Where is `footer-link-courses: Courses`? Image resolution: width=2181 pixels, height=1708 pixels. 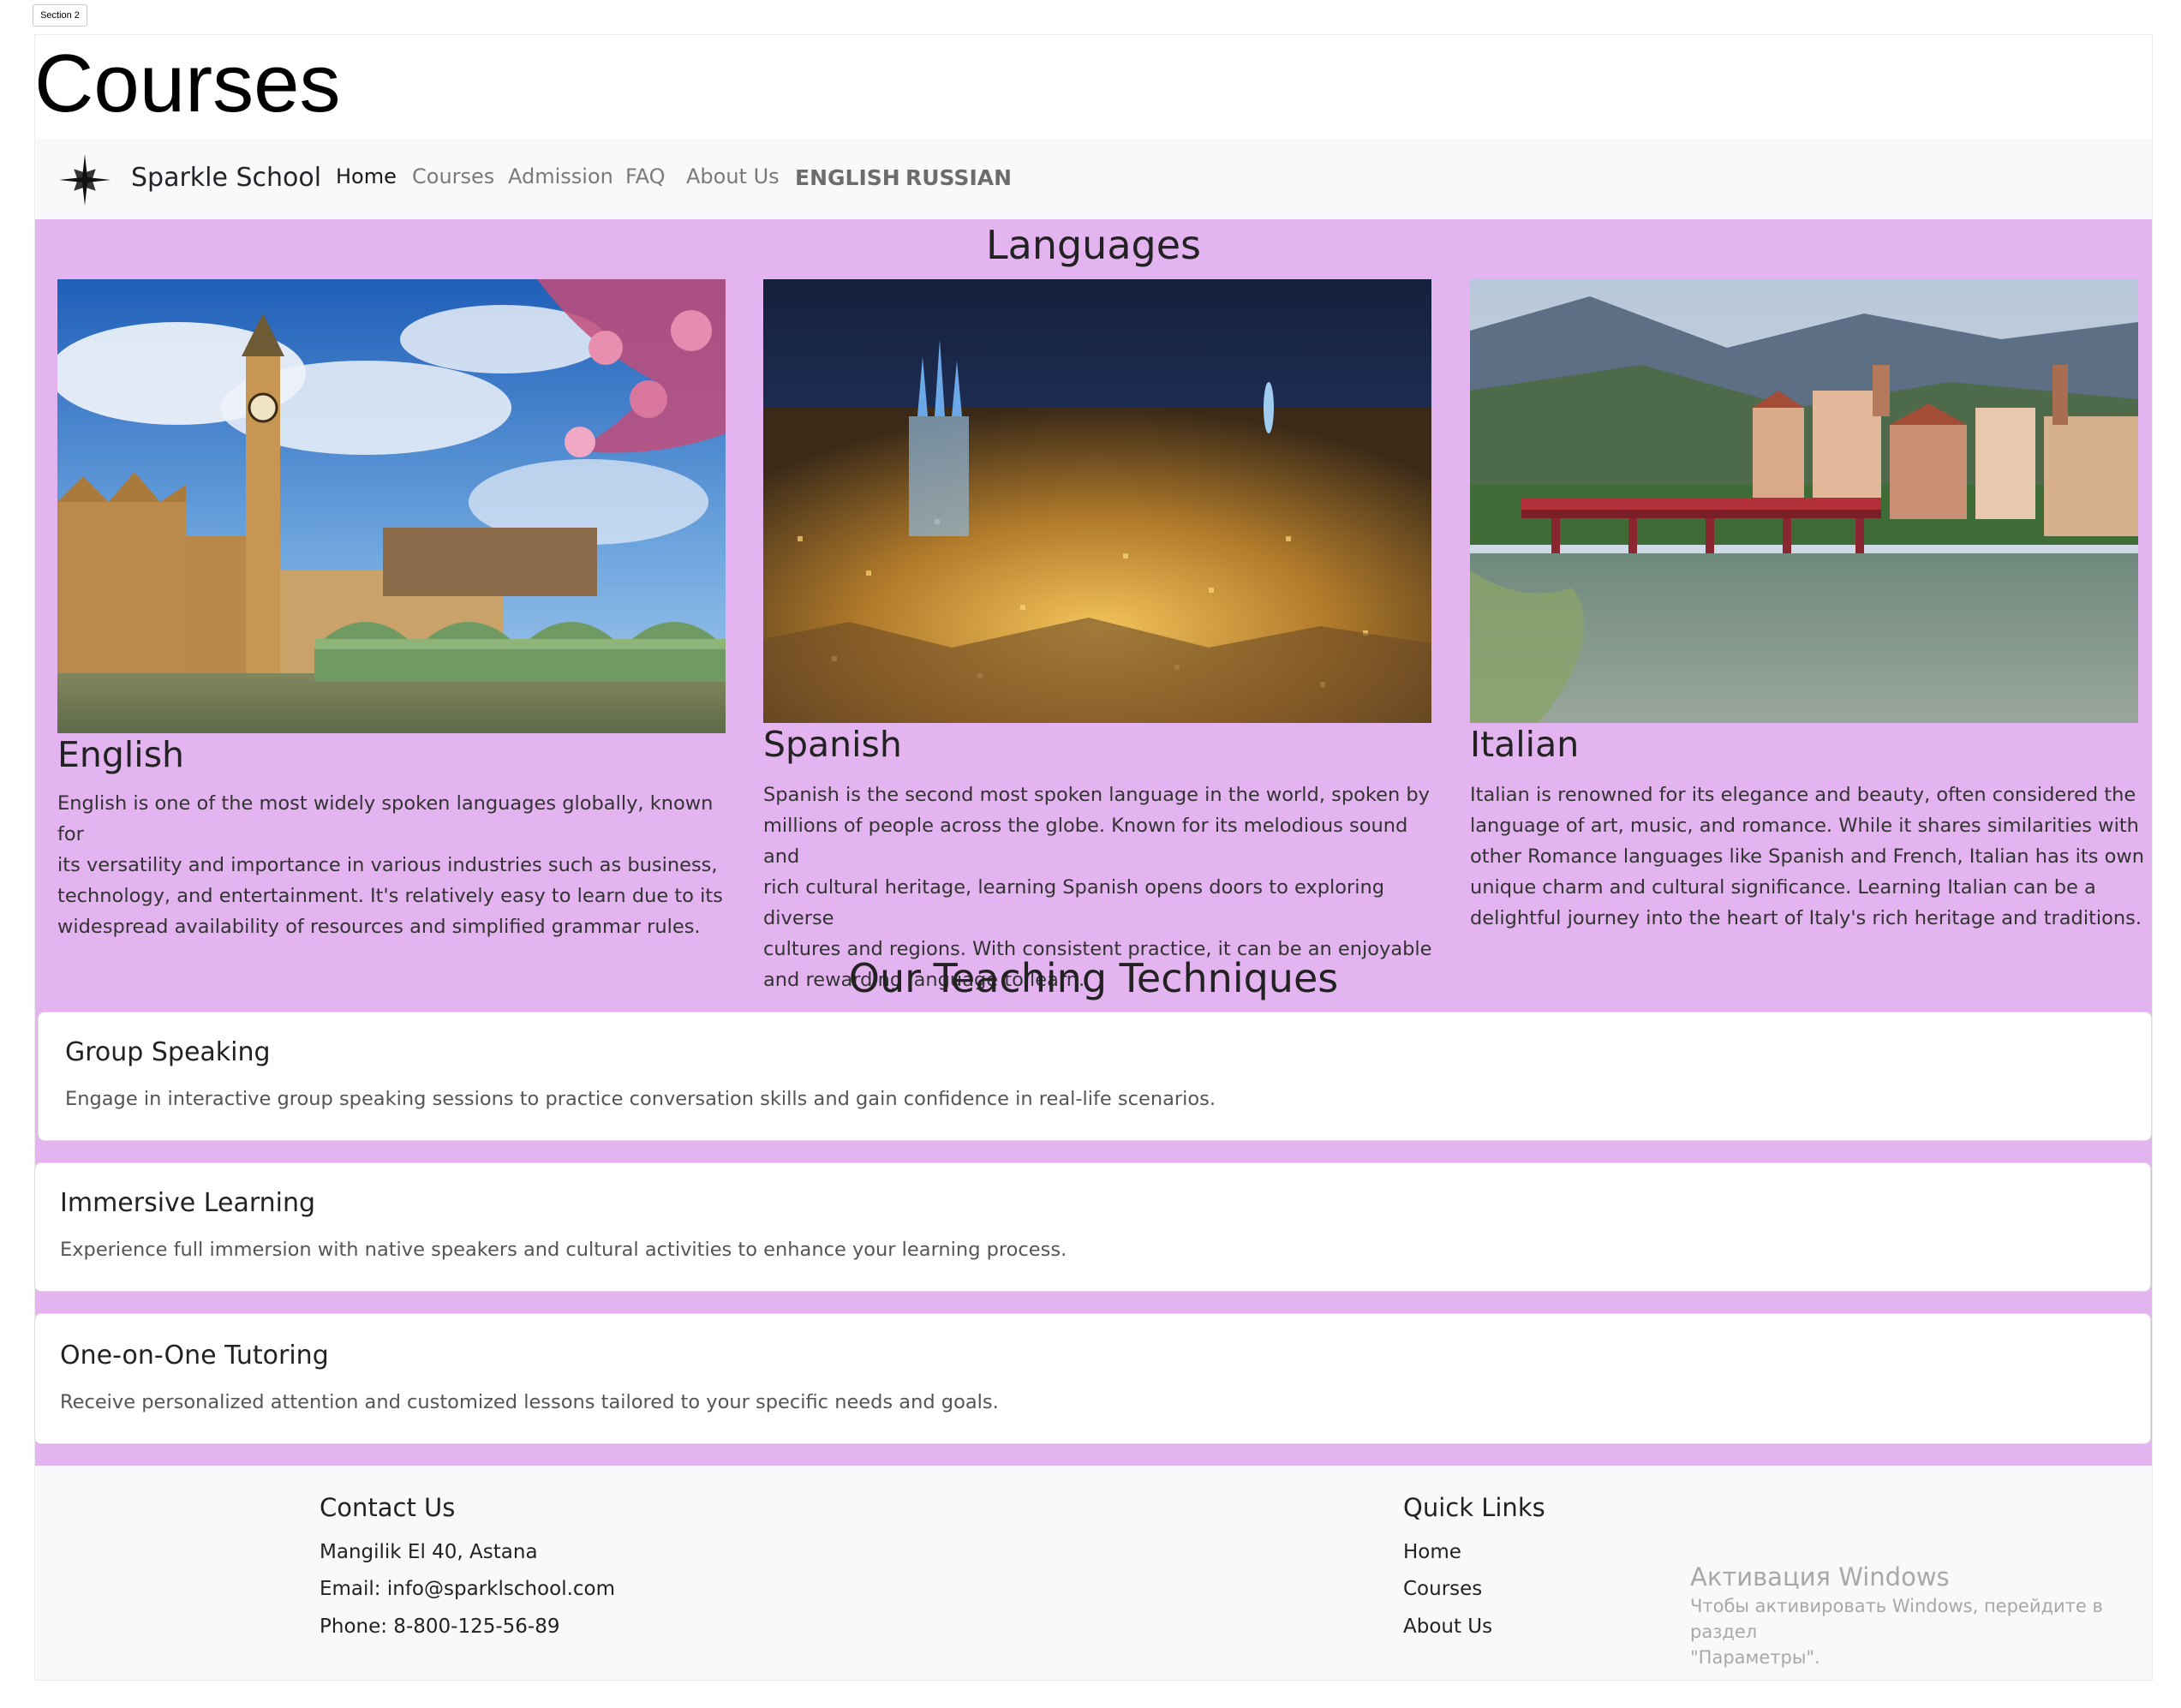
footer-link-courses: Courses is located at coordinates (1442, 1589).